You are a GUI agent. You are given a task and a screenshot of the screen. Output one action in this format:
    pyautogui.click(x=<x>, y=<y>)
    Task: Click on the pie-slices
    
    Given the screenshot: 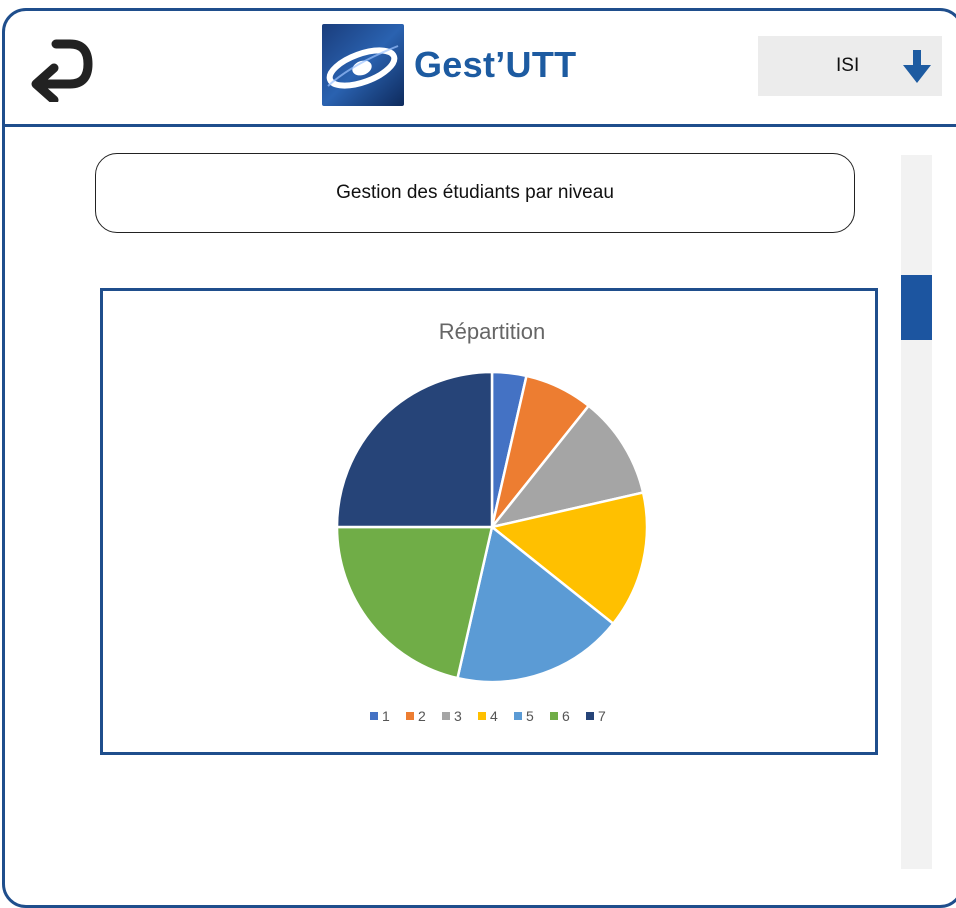 What is the action you would take?
    pyautogui.click(x=492, y=527)
    